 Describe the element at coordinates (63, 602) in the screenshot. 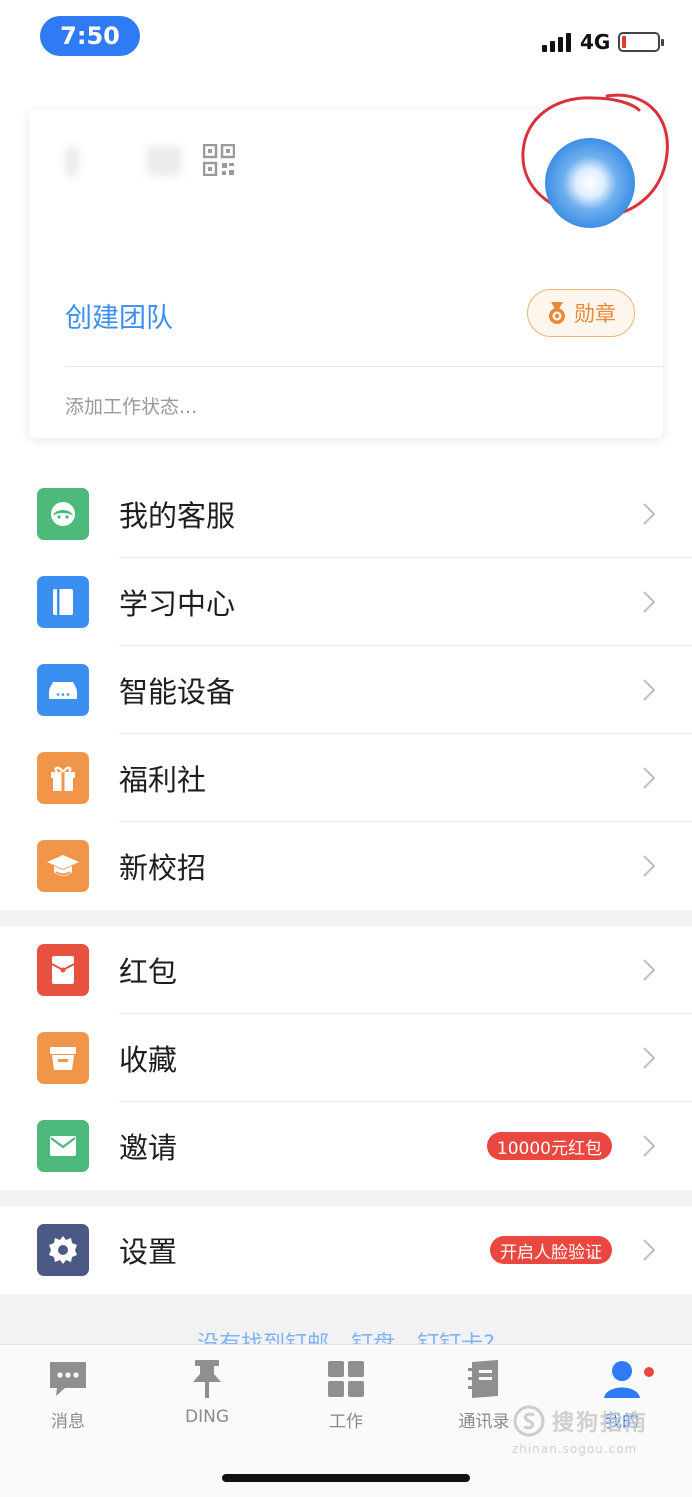

I see `book-icon` at that location.